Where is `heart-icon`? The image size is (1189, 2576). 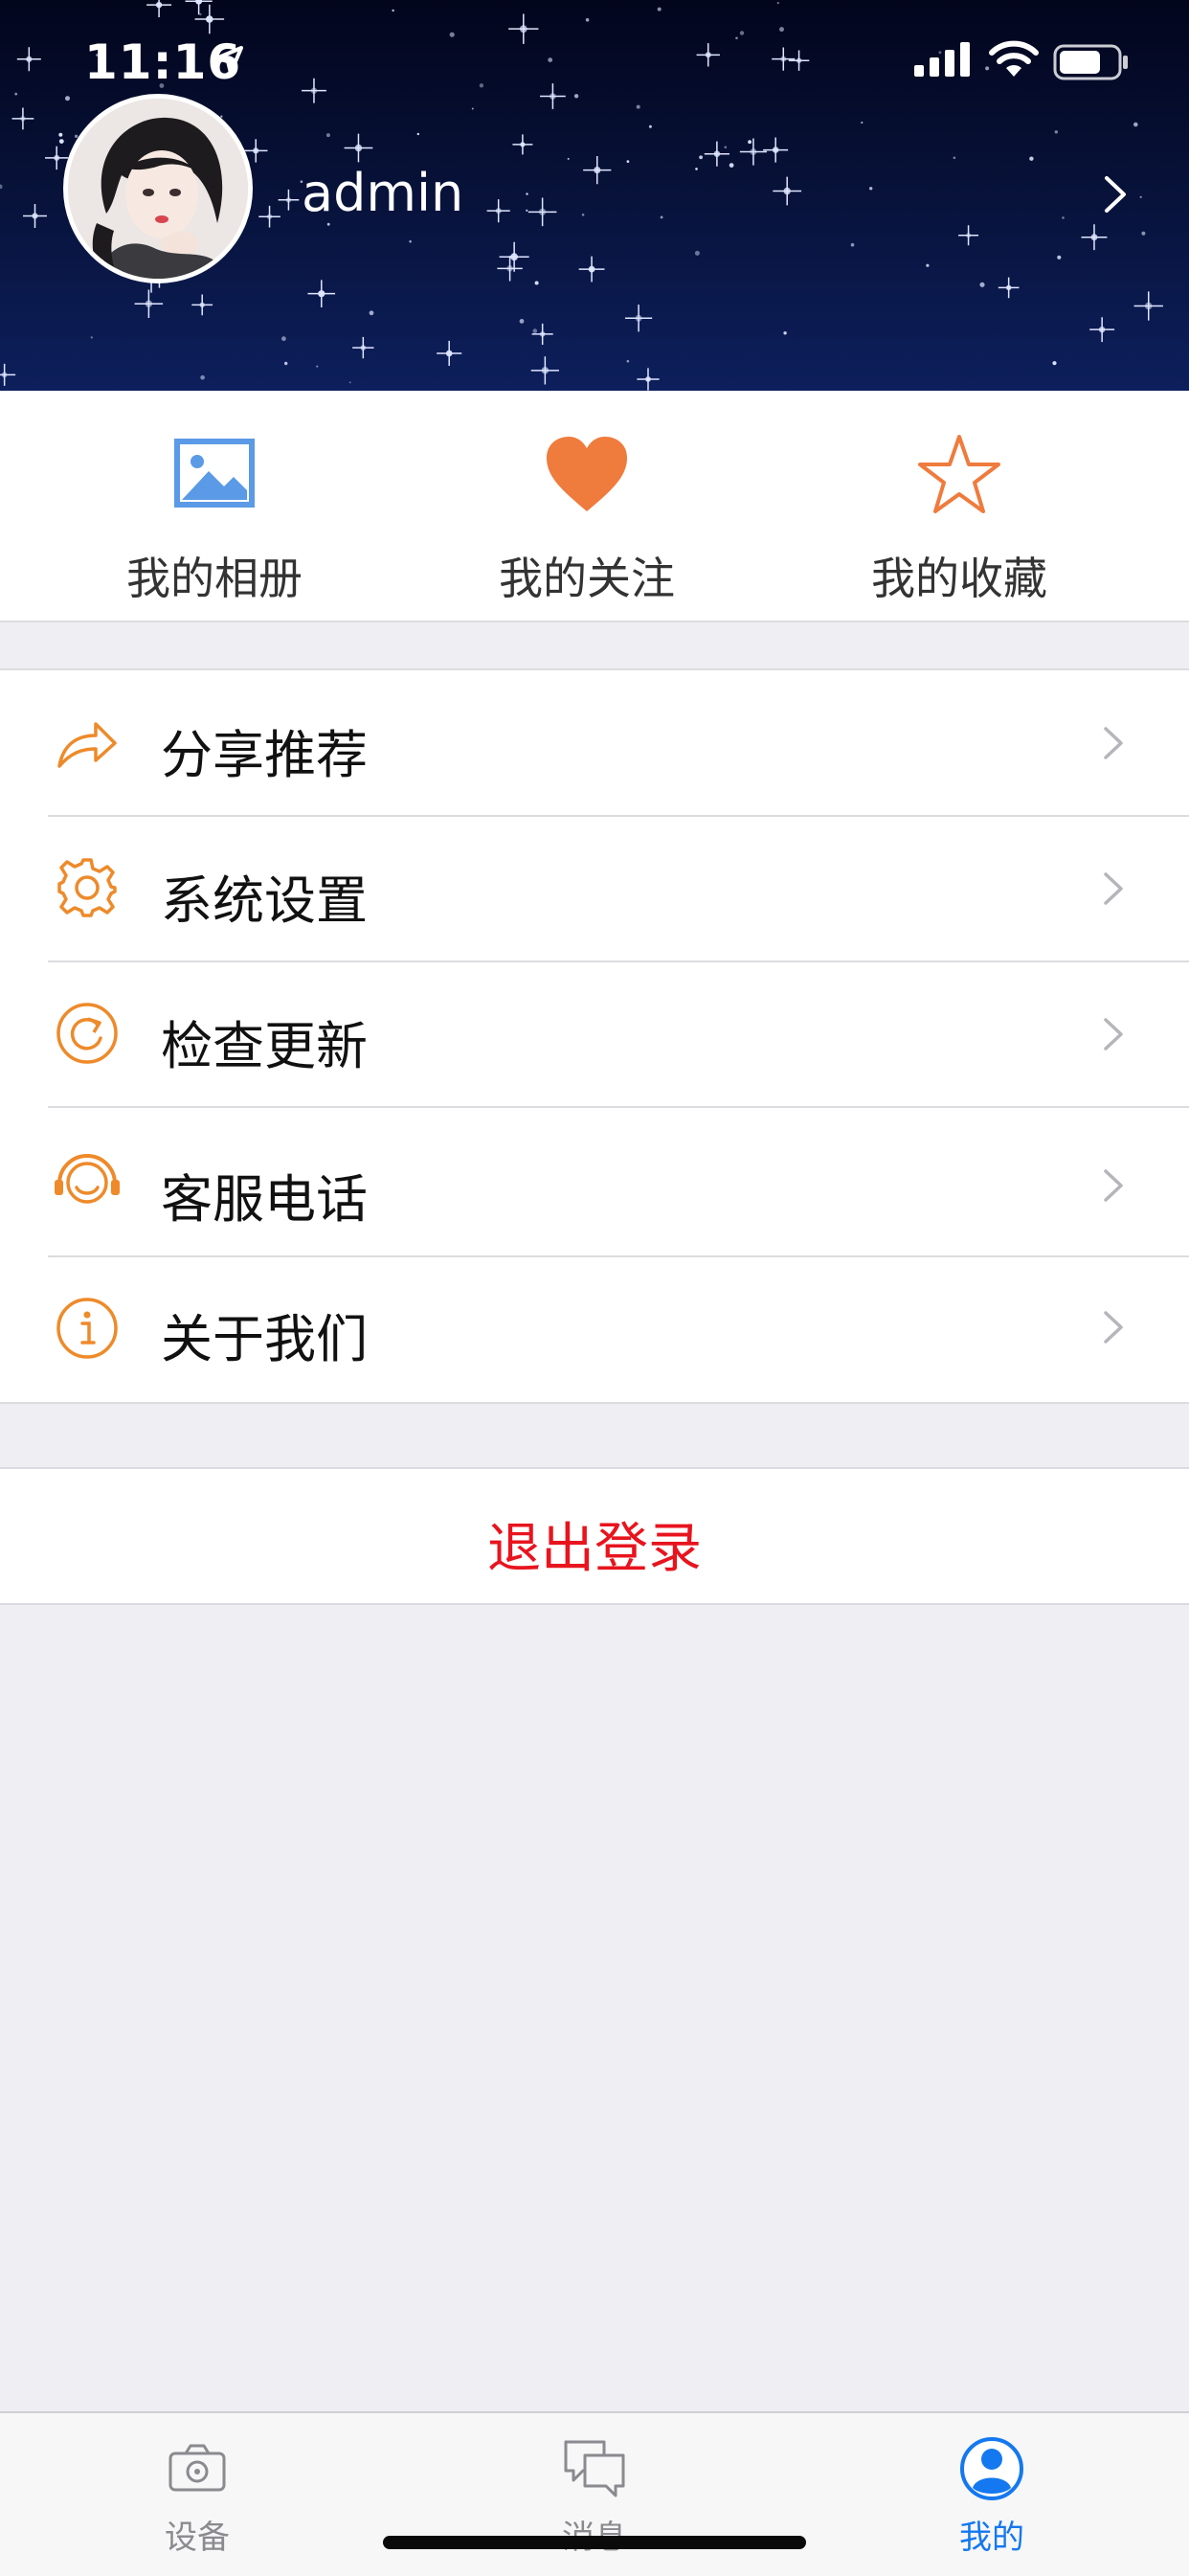
heart-icon is located at coordinates (587, 474).